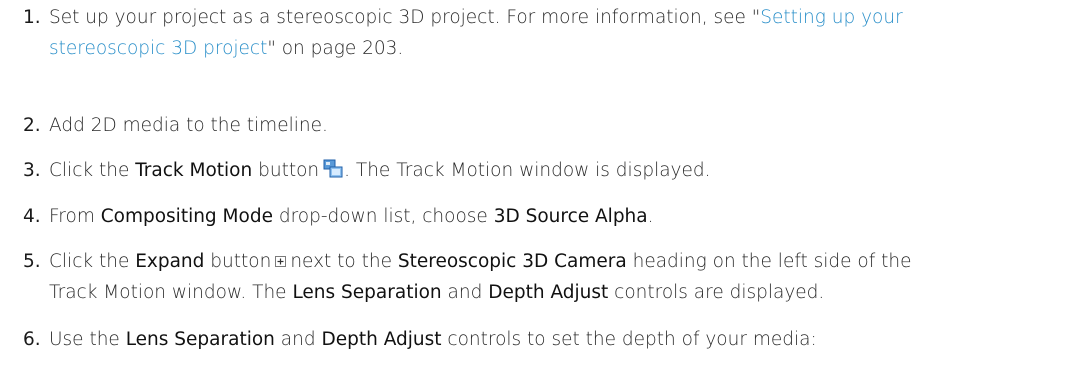 The height and width of the screenshot is (374, 1068). I want to click on cross-reference-link: Setting up your, so click(831, 17).